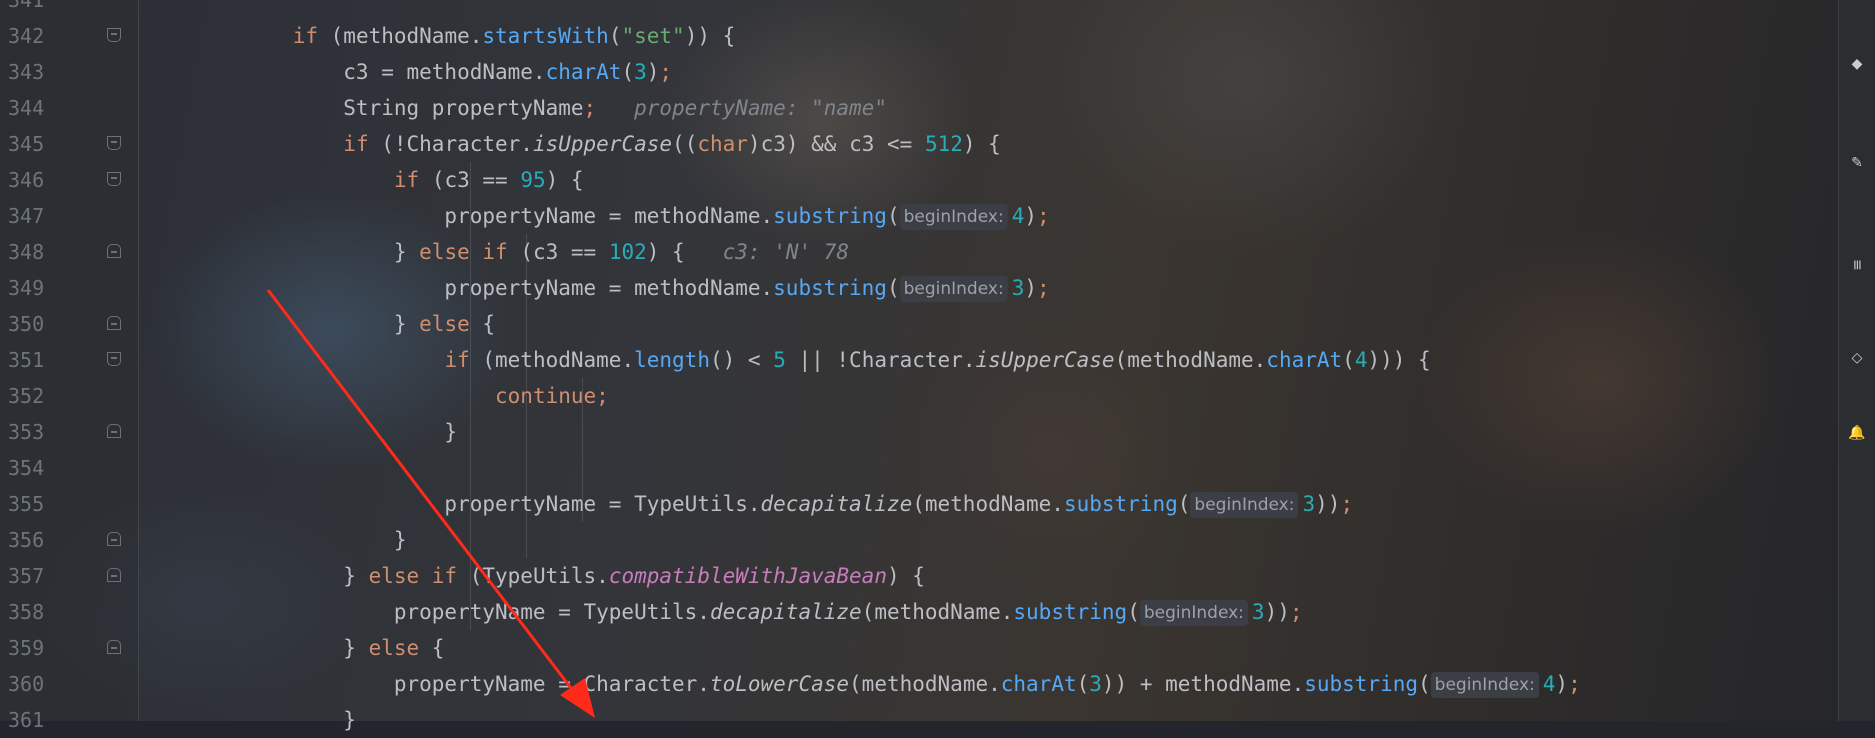 Image resolution: width=1875 pixels, height=738 pixels. Describe the element at coordinates (430, 503) in the screenshot. I see `annotation-arrow` at that location.